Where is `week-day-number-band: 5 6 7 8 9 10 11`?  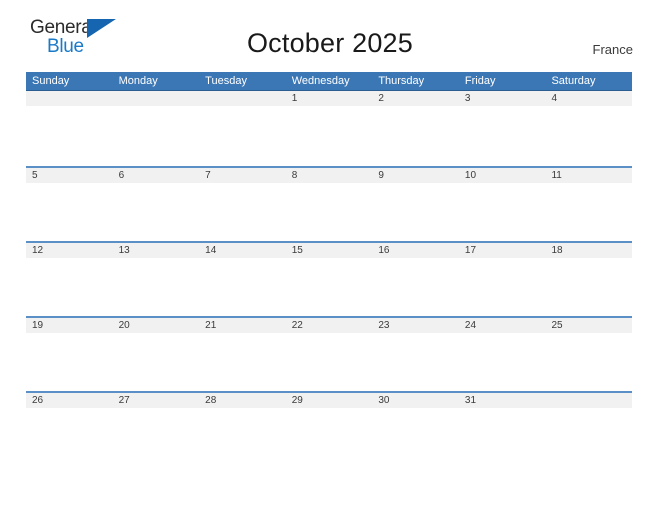 week-day-number-band: 5 6 7 8 9 10 11 is located at coordinates (329, 175).